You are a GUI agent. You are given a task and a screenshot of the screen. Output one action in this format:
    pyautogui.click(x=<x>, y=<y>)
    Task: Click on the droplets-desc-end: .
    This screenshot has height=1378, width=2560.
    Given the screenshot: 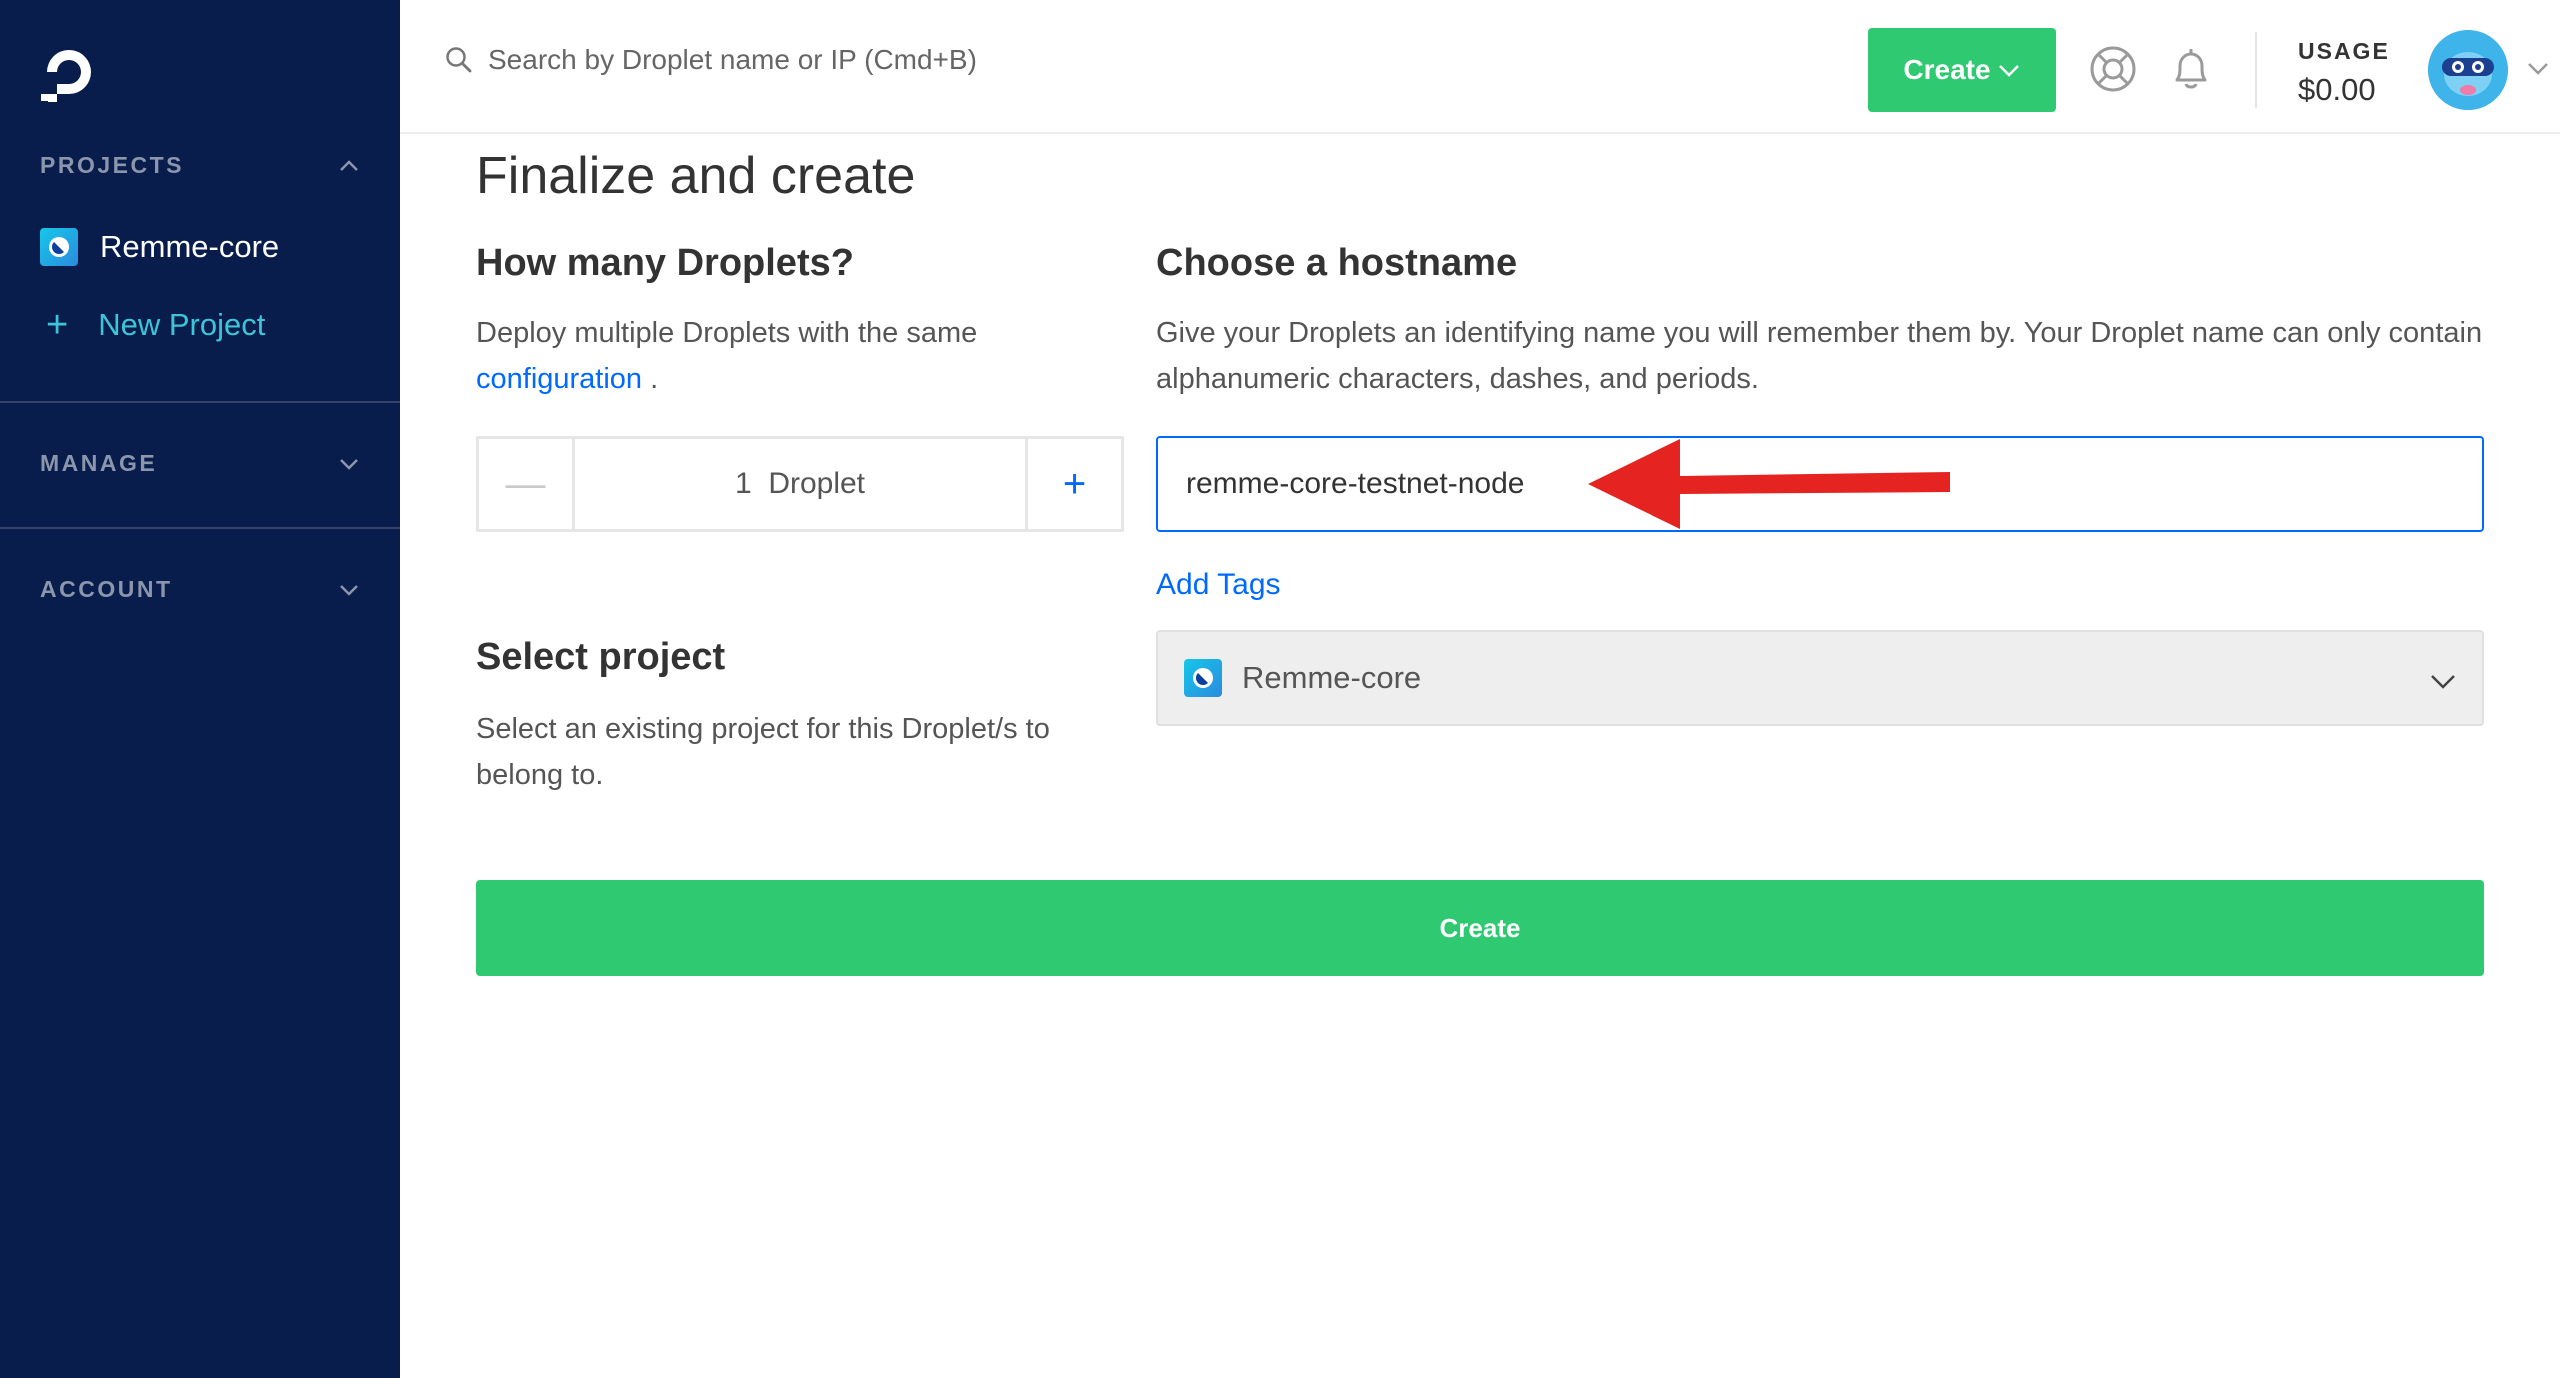 What is the action you would take?
    pyautogui.click(x=650, y=379)
    